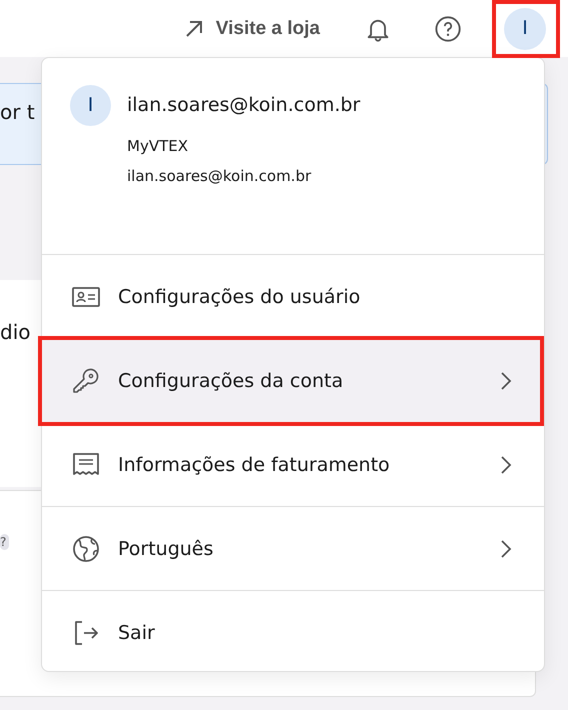  Describe the element at coordinates (158, 146) in the screenshot. I see `account-name: MyVTEX` at that location.